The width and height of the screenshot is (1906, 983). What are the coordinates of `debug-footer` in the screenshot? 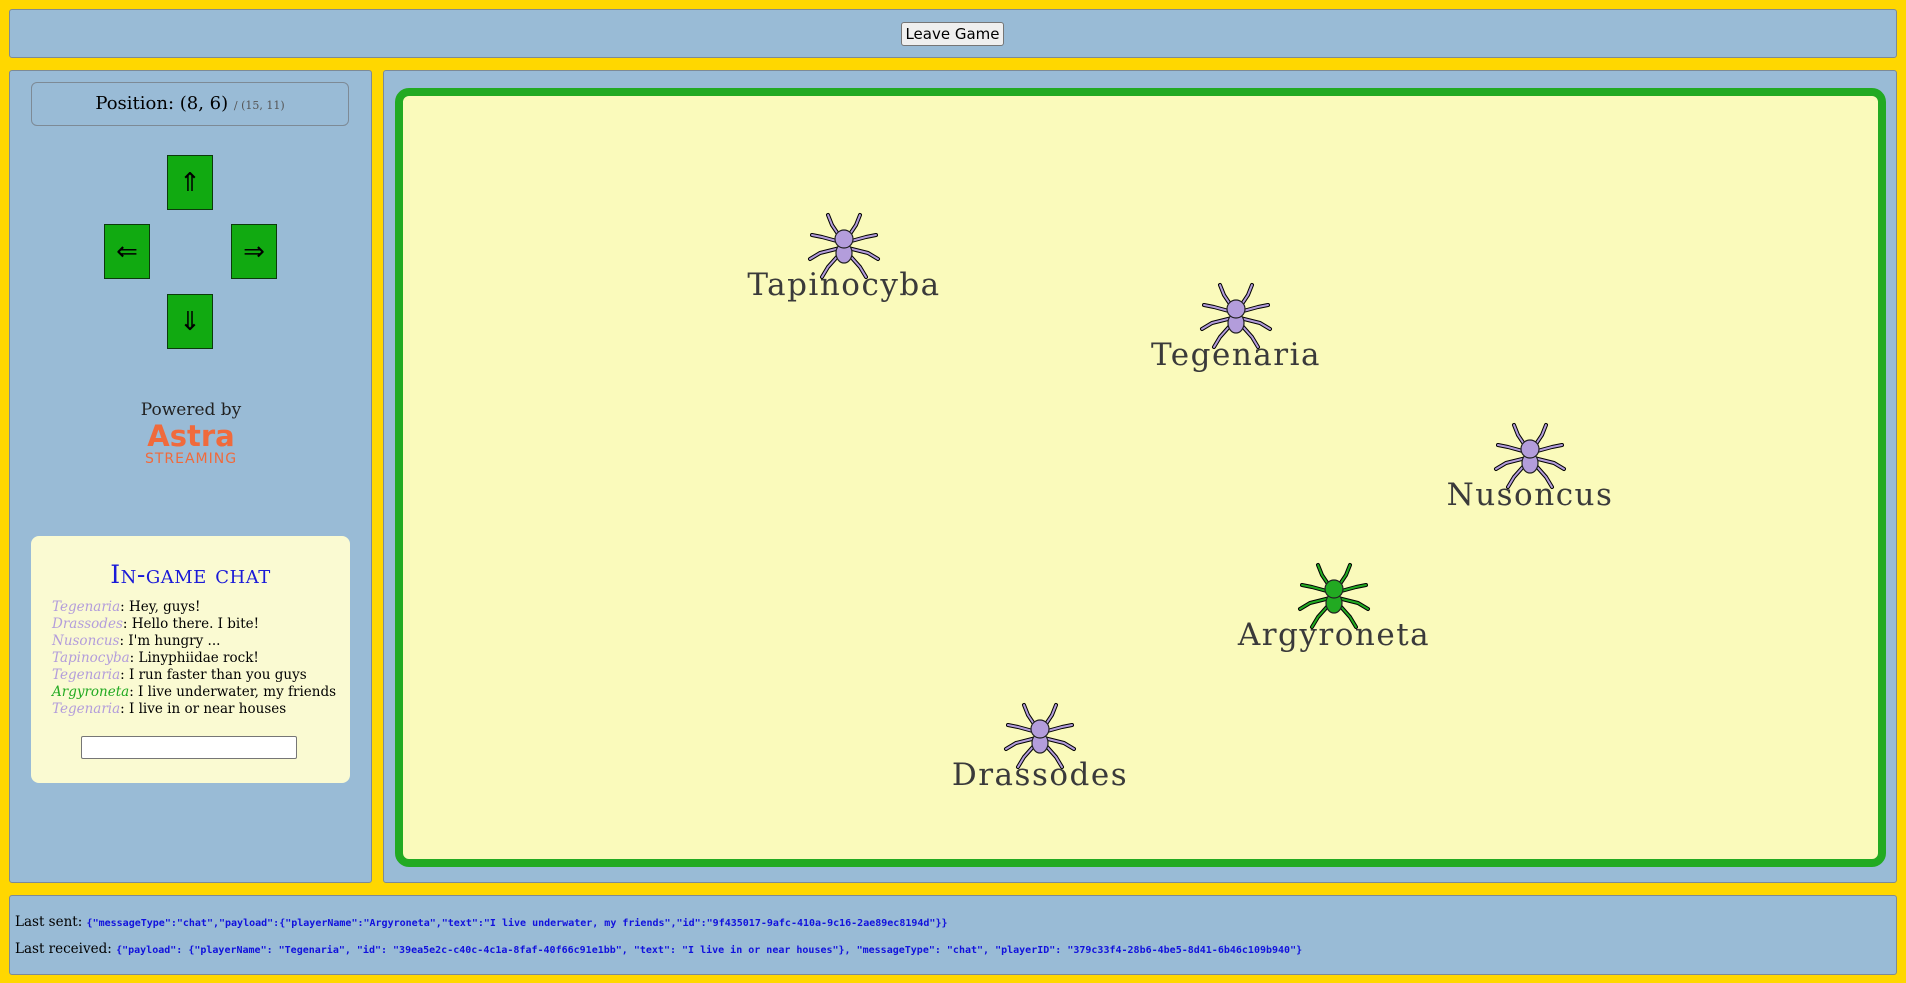 It's located at (953, 935).